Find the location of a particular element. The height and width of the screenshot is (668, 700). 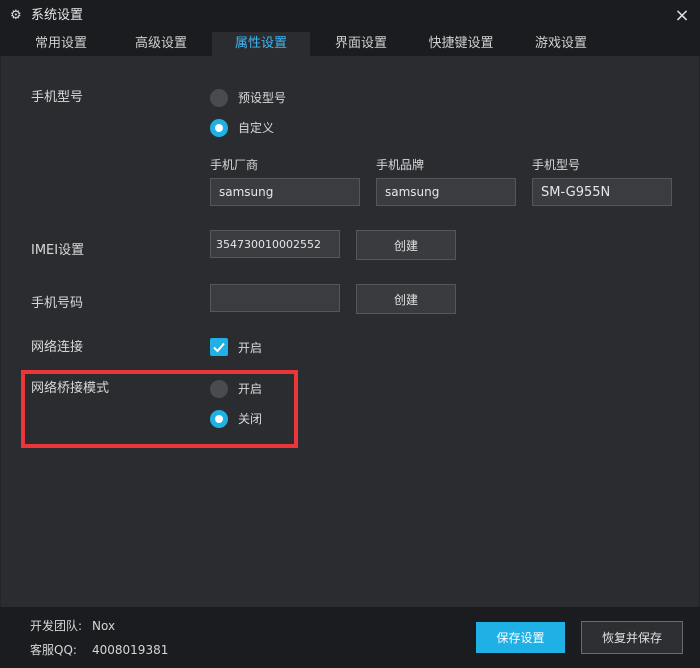

model-input is located at coordinates (602, 192).